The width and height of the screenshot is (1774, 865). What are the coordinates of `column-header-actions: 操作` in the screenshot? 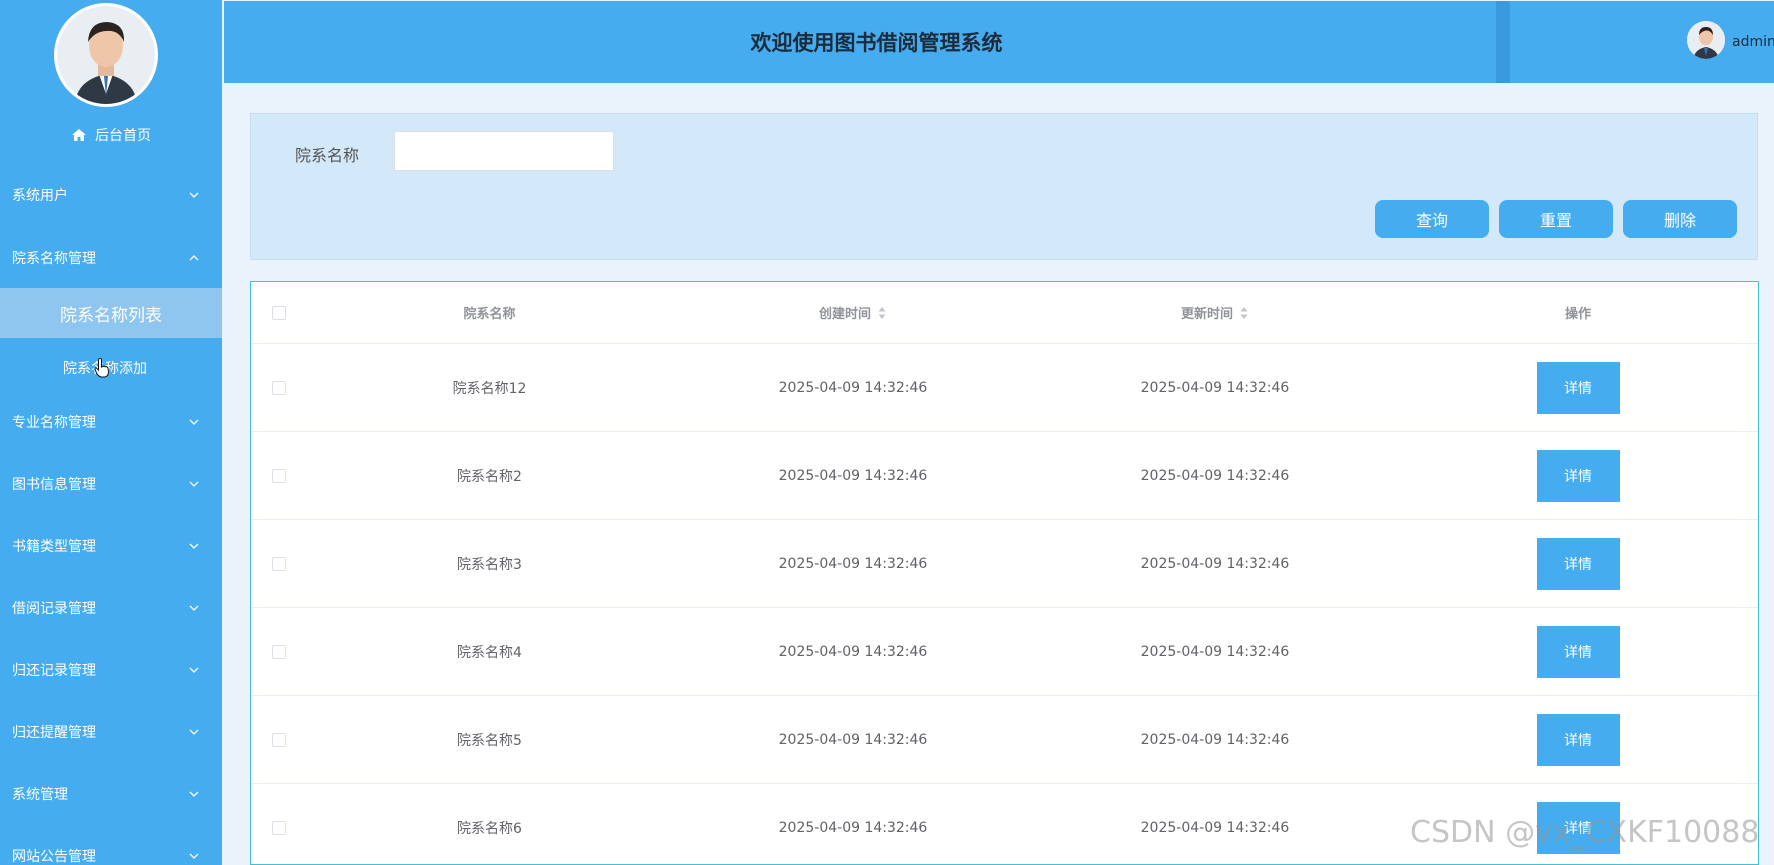 It's located at (1577, 312).